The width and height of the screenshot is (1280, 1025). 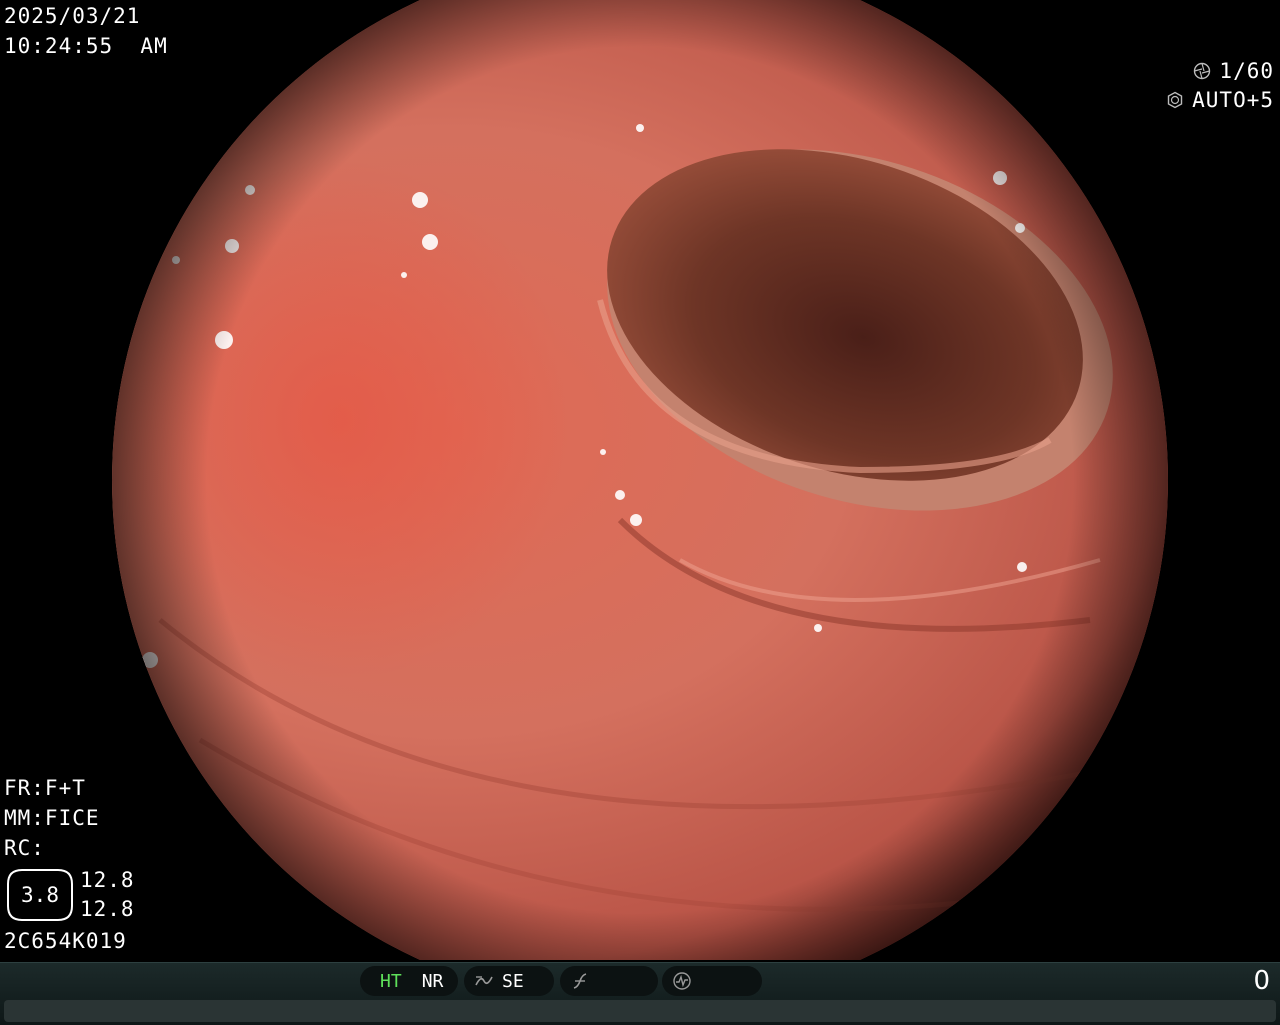 What do you see at coordinates (45, 788) in the screenshot?
I see `frame-mode-readout: FR:F+T` at bounding box center [45, 788].